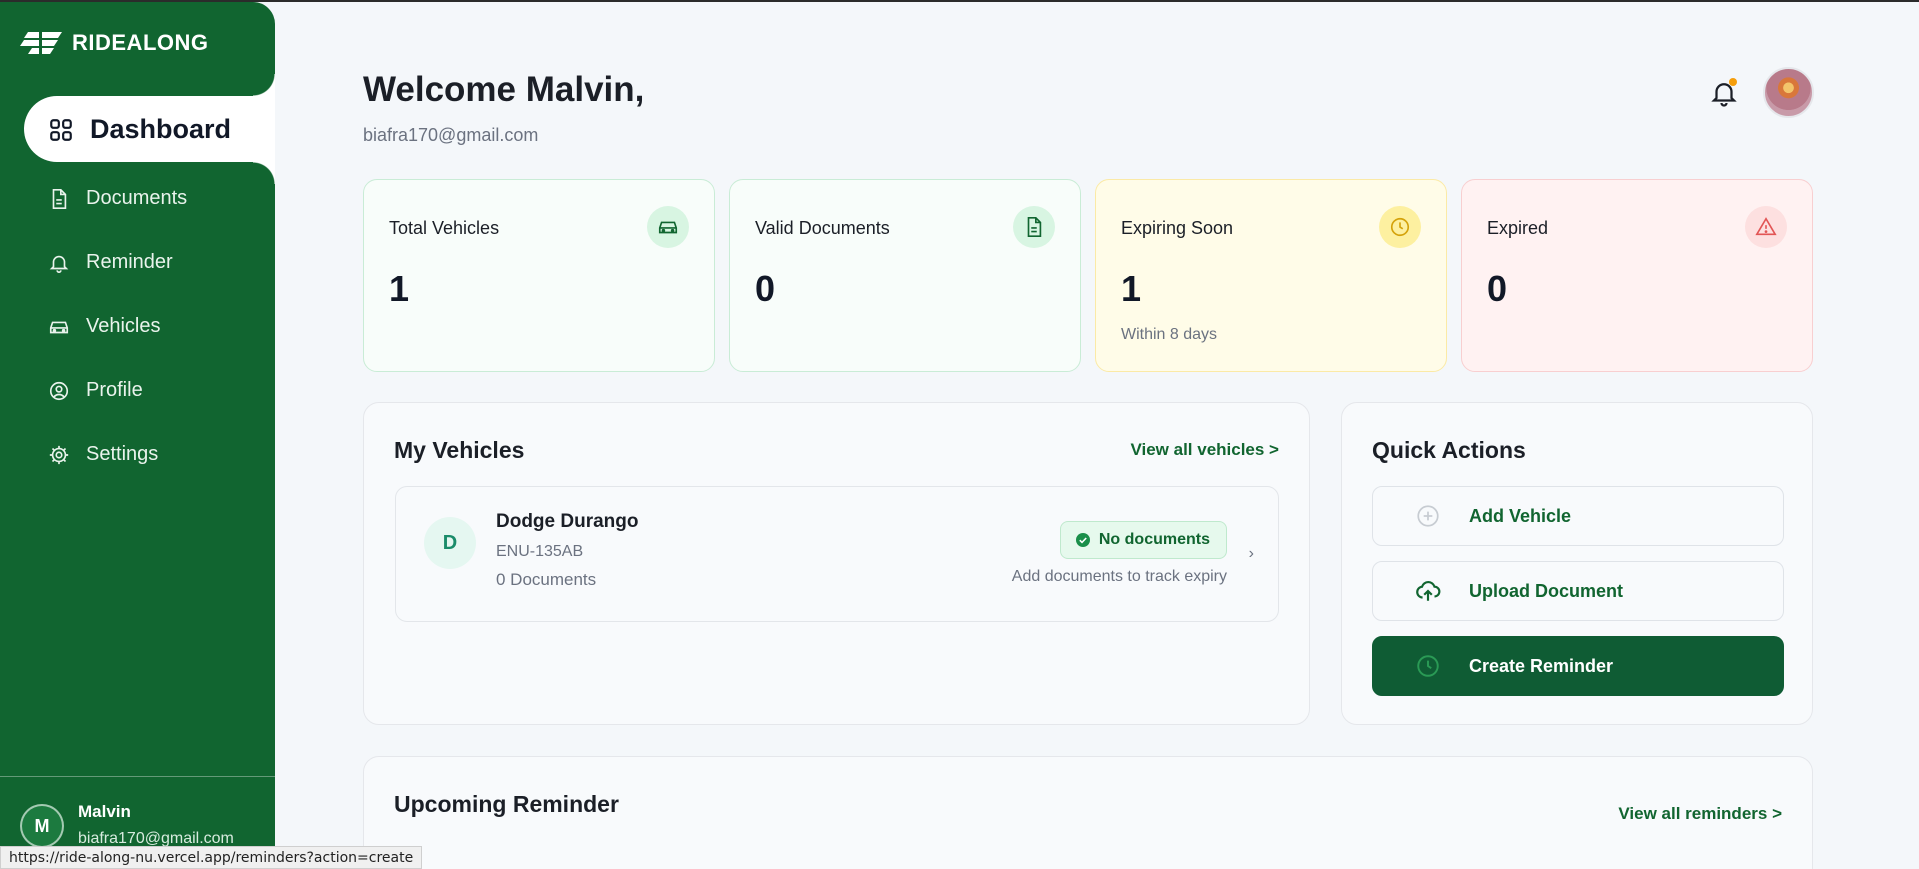 This screenshot has height=869, width=1919. Describe the element at coordinates (42, 826) in the screenshot. I see `avatar: M` at that location.